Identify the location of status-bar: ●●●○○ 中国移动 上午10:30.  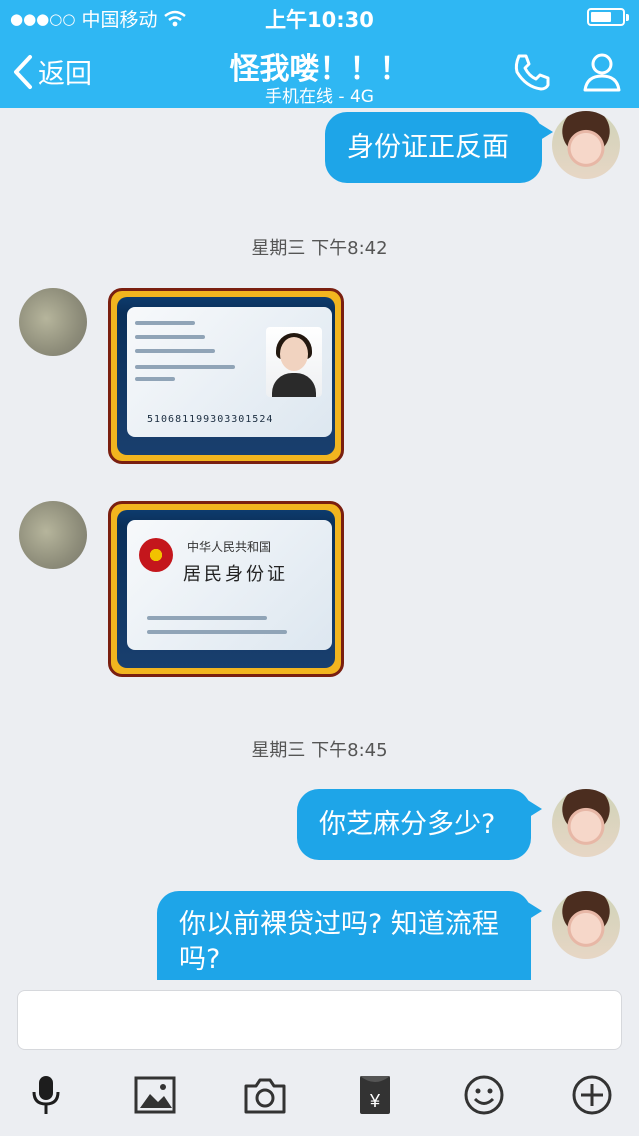
(319, 17).